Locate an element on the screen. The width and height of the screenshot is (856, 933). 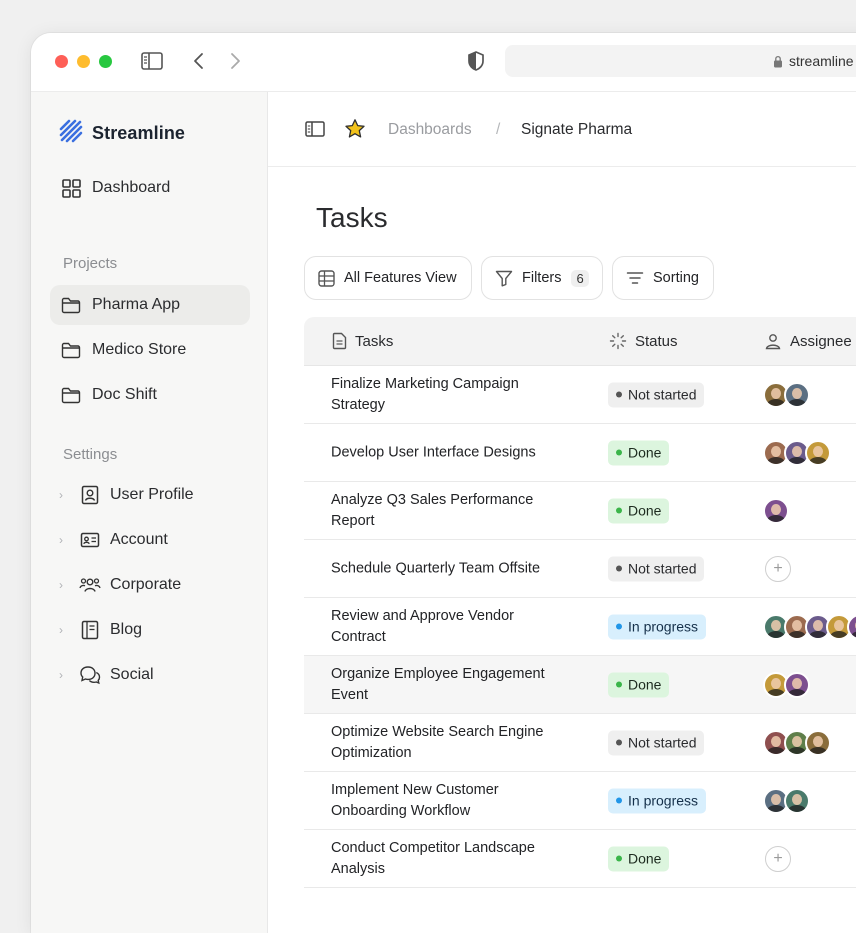
filters-button: Filters 6 is located at coordinates (542, 278).